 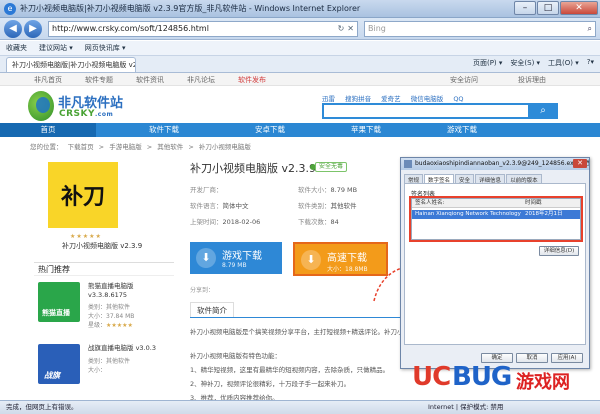 I want to click on window-controls: – □ ✕, so click(x=555, y=8).